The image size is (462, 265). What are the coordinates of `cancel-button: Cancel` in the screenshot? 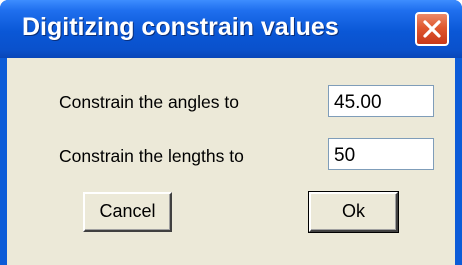 It's located at (127, 212).